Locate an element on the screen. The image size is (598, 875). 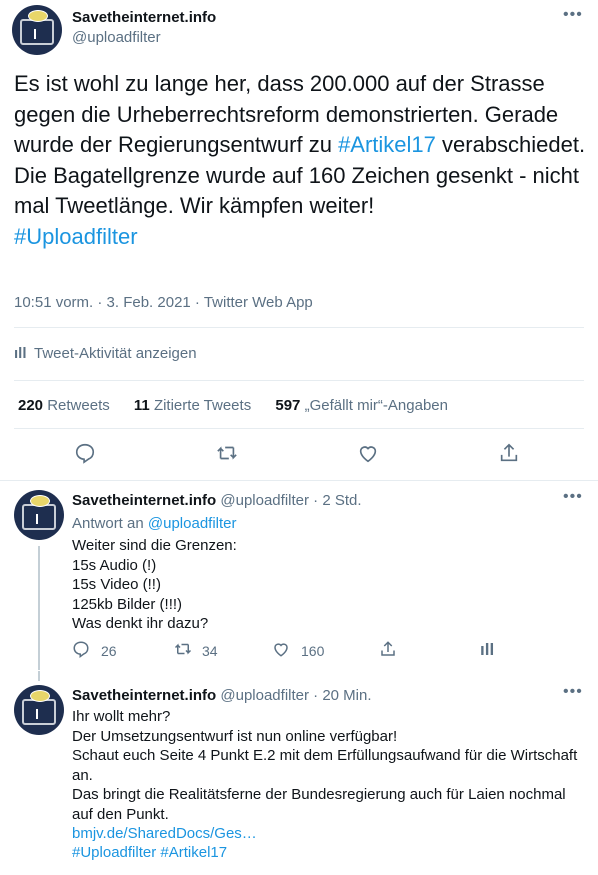
like-count: 160 is located at coordinates (313, 651).